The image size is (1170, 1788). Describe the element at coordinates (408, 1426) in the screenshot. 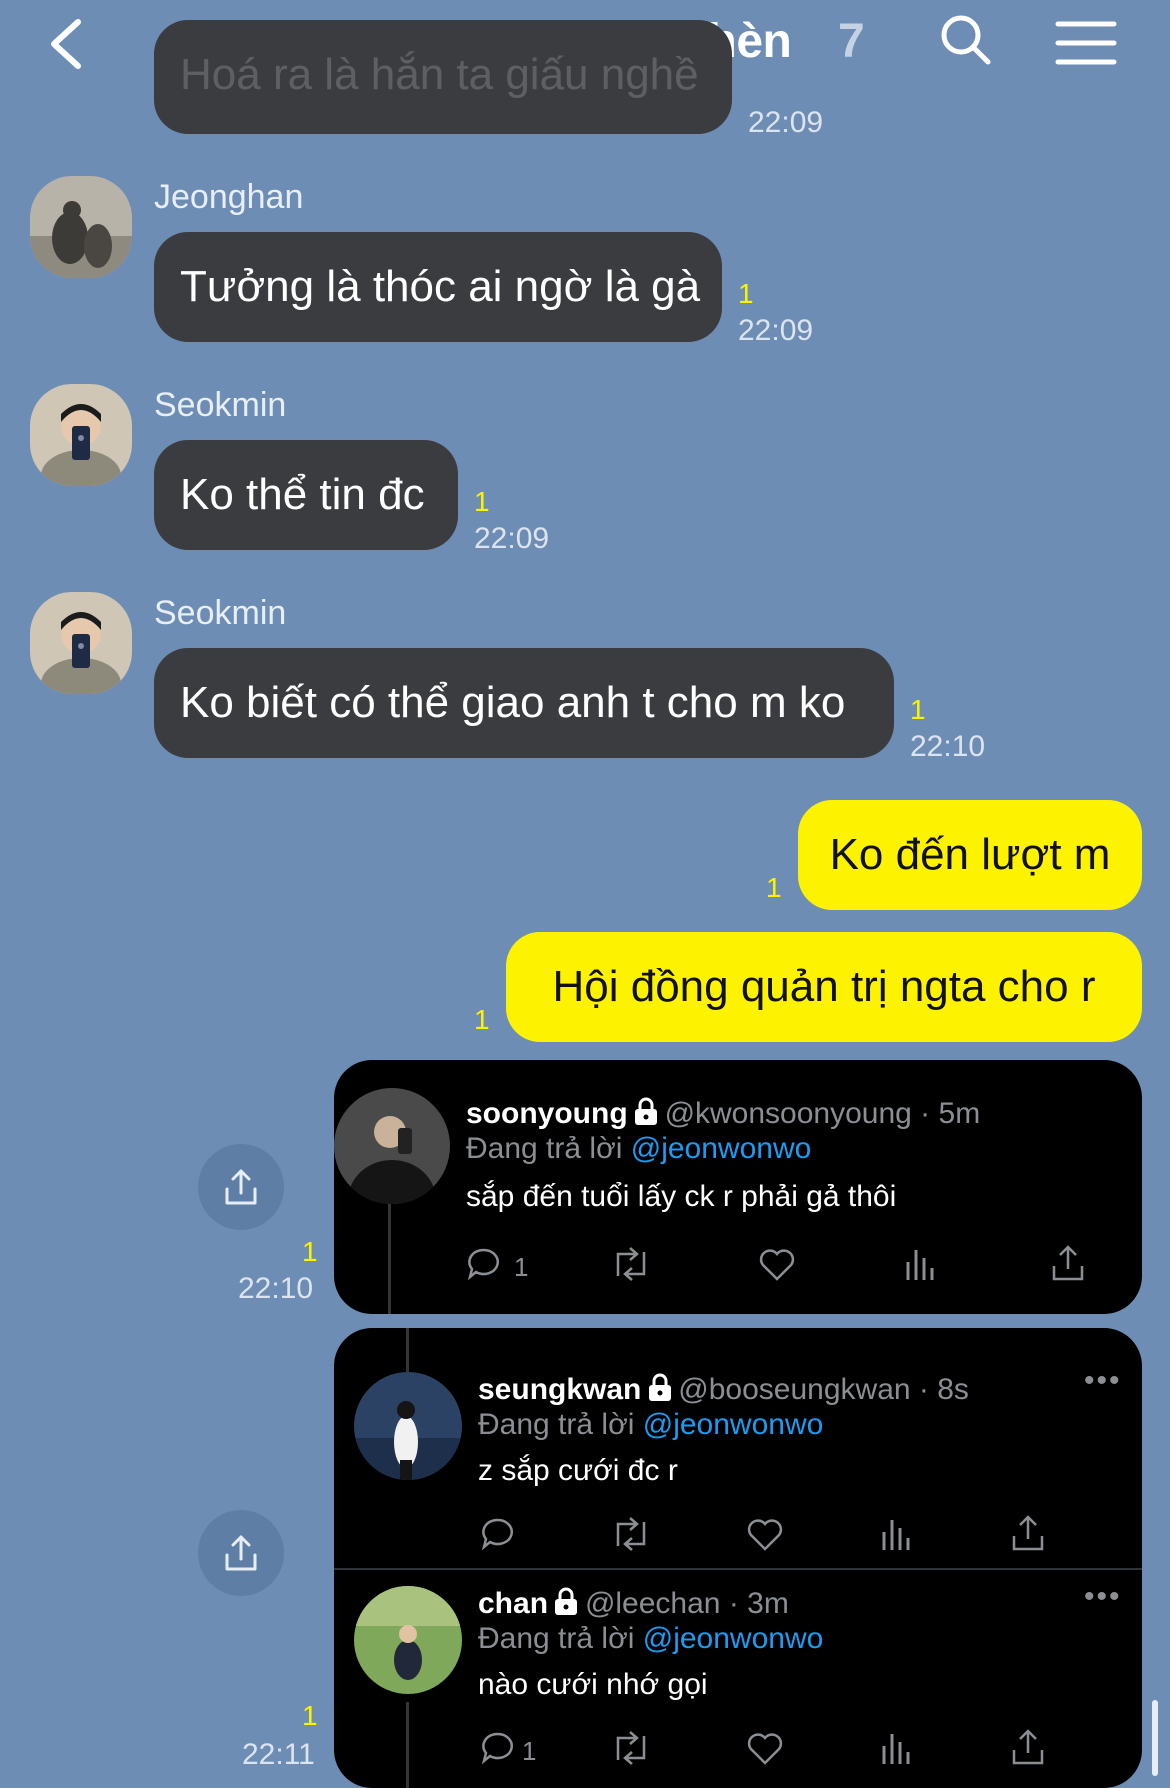

I see `avatar-seungkwan` at that location.